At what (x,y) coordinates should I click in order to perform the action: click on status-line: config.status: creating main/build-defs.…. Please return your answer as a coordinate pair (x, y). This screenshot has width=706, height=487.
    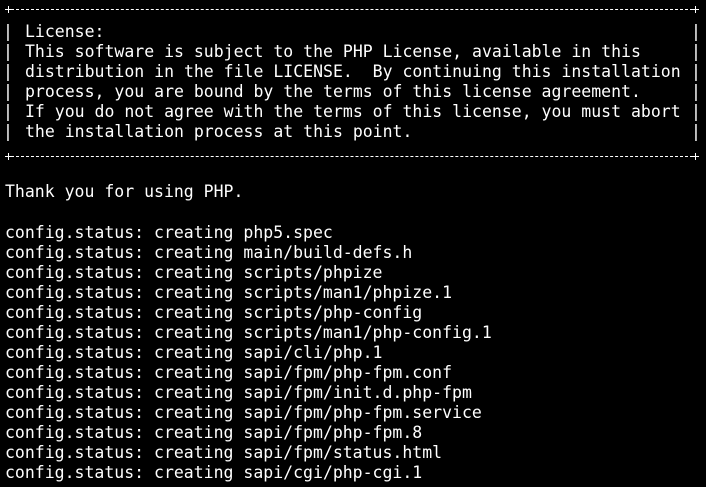
    Looking at the image, I should click on (209, 252).